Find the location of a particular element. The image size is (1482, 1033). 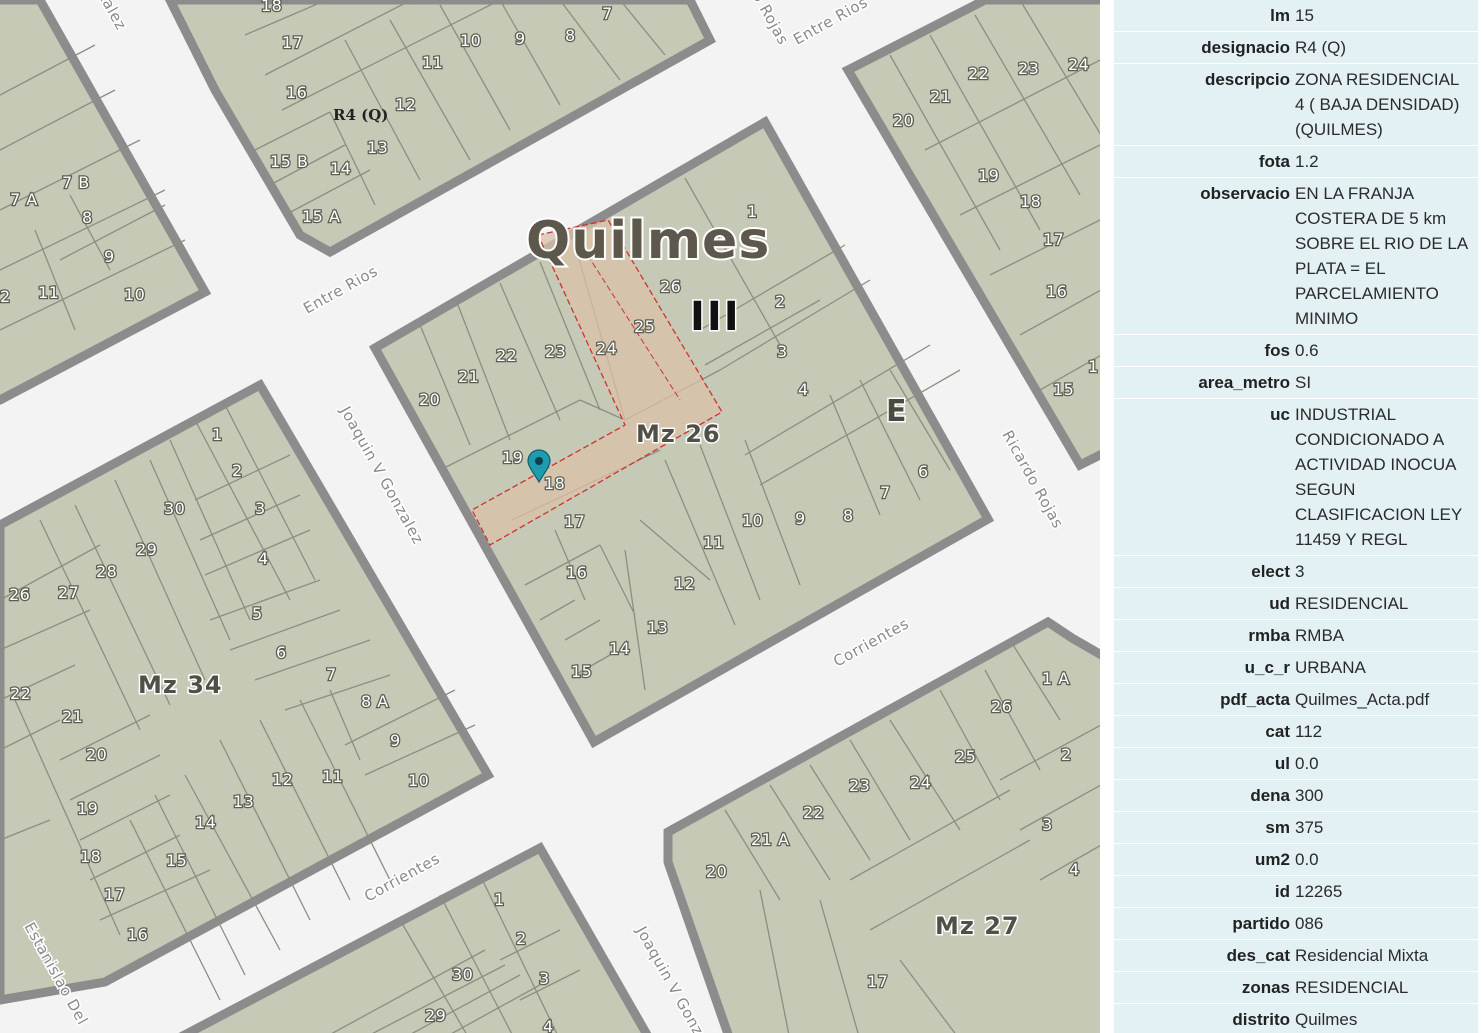

attribute-key: distrito is located at coordinates (1204, 1018).